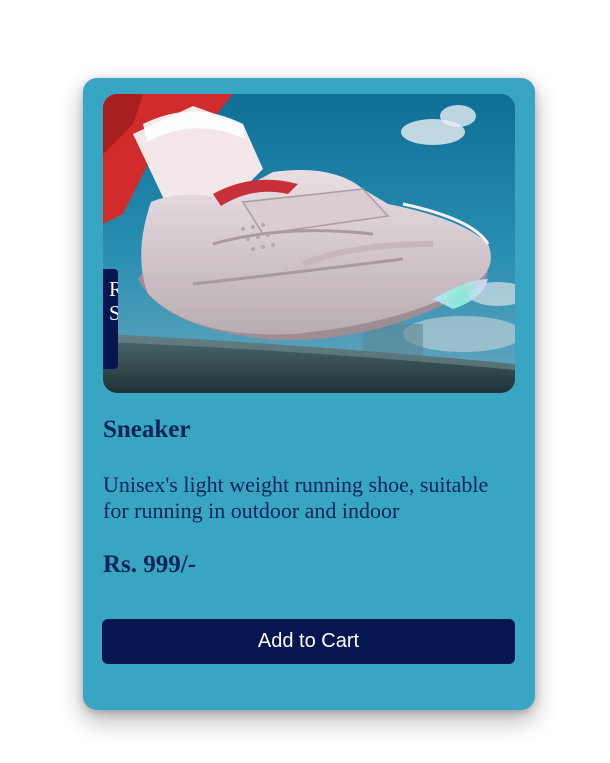 Image resolution: width=610 pixels, height=763 pixels. I want to click on product-price: Rs. 999/-, so click(150, 564).